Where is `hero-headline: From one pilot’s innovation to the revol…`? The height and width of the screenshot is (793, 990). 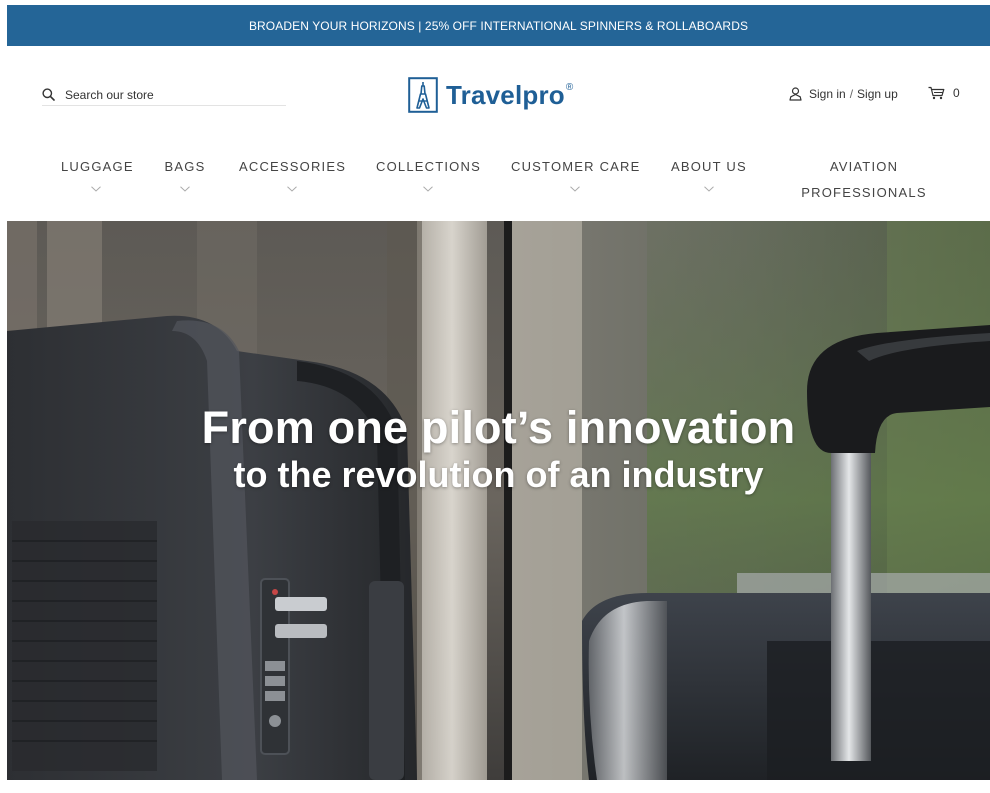 hero-headline: From one pilot’s innovation to the revol… is located at coordinates (498, 450).